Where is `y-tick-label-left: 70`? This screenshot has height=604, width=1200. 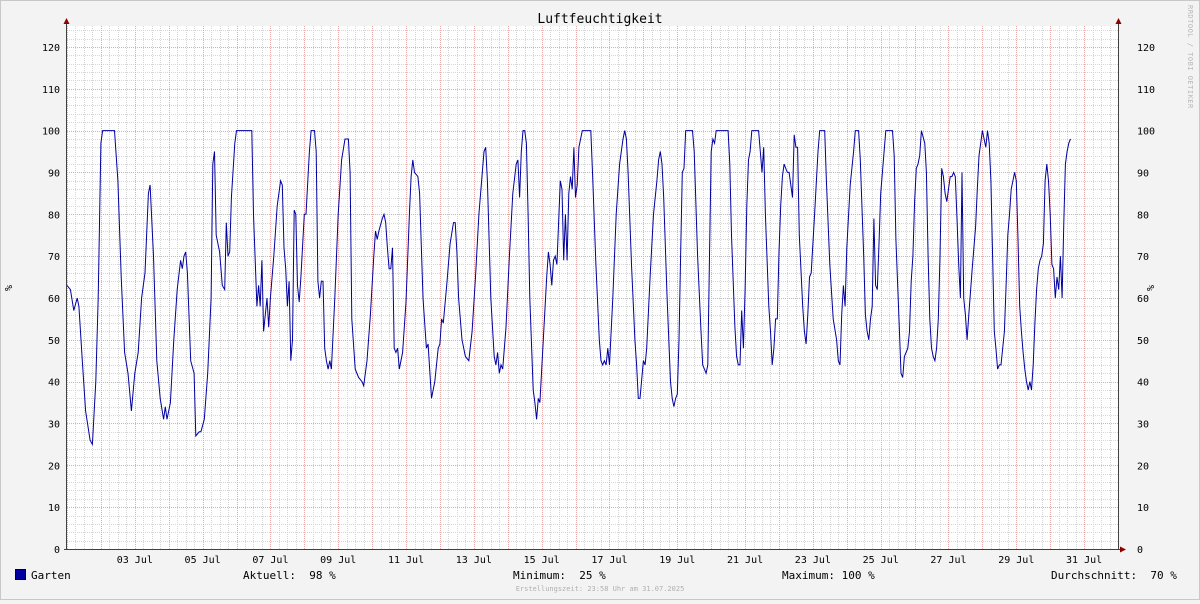
y-tick-label-left: 70 is located at coordinates (54, 257).